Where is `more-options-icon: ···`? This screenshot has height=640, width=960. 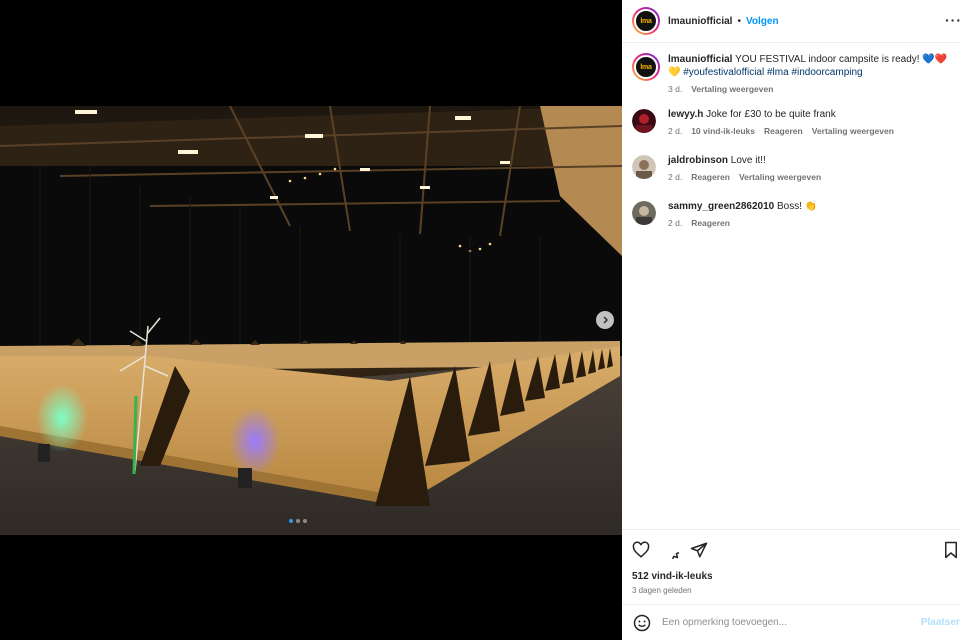 more-options-icon: ··· is located at coordinates (952, 20).